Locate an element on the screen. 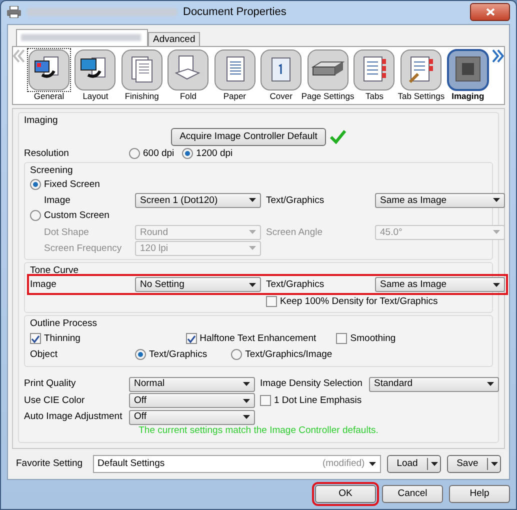  tabbed-page-wrench-icon is located at coordinates (421, 69).